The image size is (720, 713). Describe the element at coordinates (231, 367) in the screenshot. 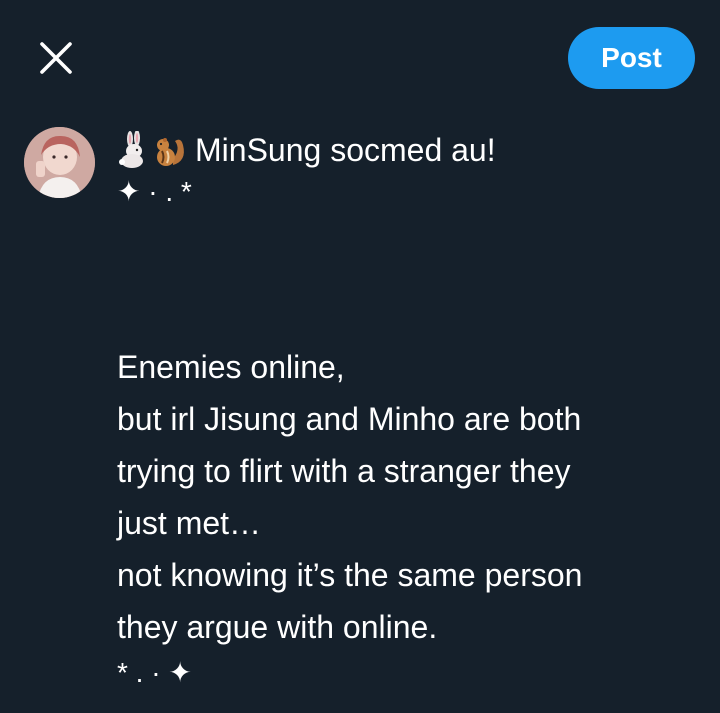

I see `body-line: Enemies online,` at that location.